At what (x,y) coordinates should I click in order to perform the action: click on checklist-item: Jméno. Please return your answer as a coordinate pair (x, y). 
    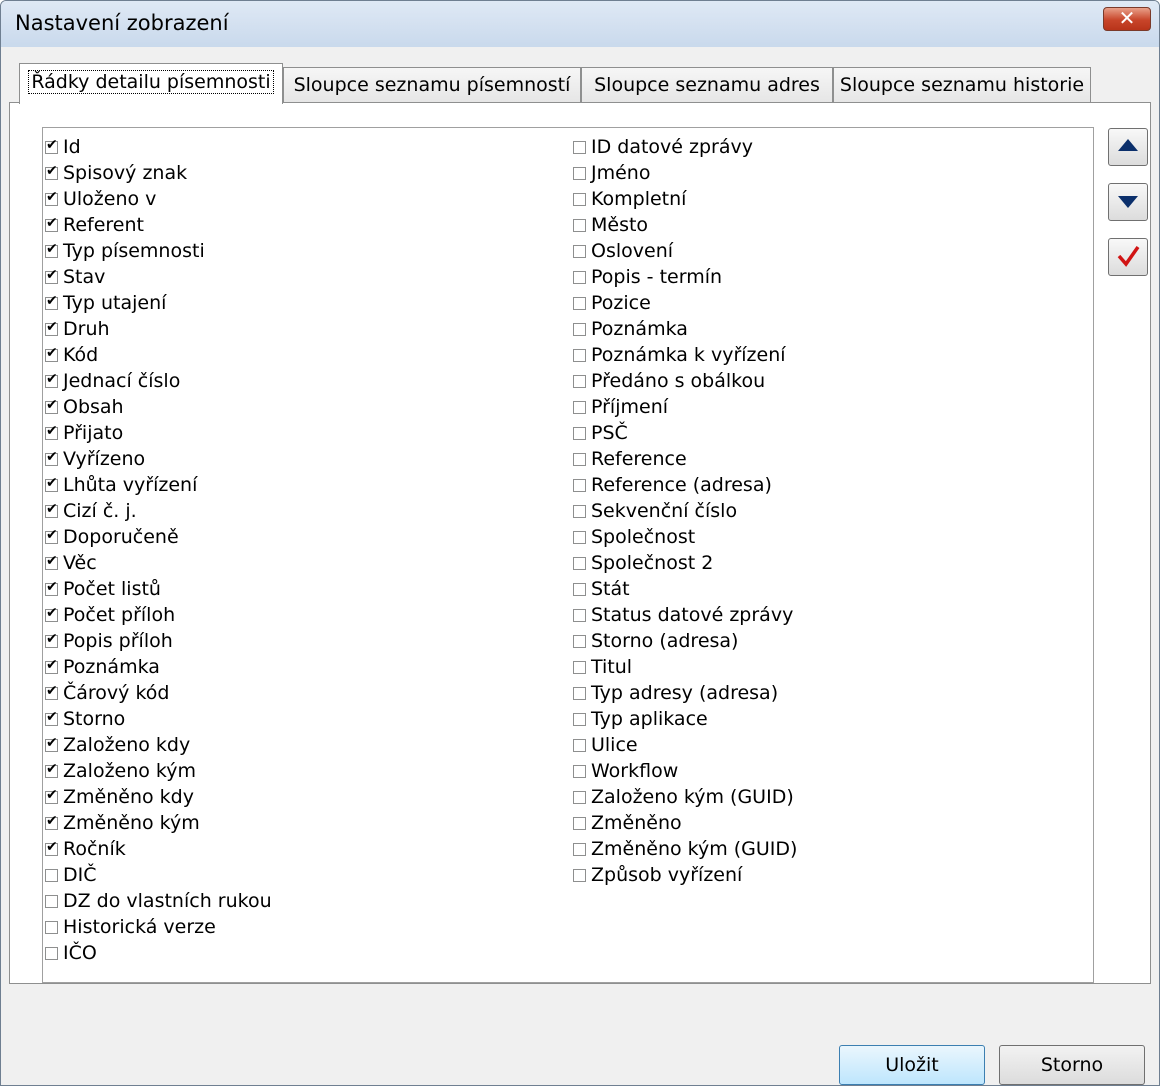
    Looking at the image, I should click on (685, 173).